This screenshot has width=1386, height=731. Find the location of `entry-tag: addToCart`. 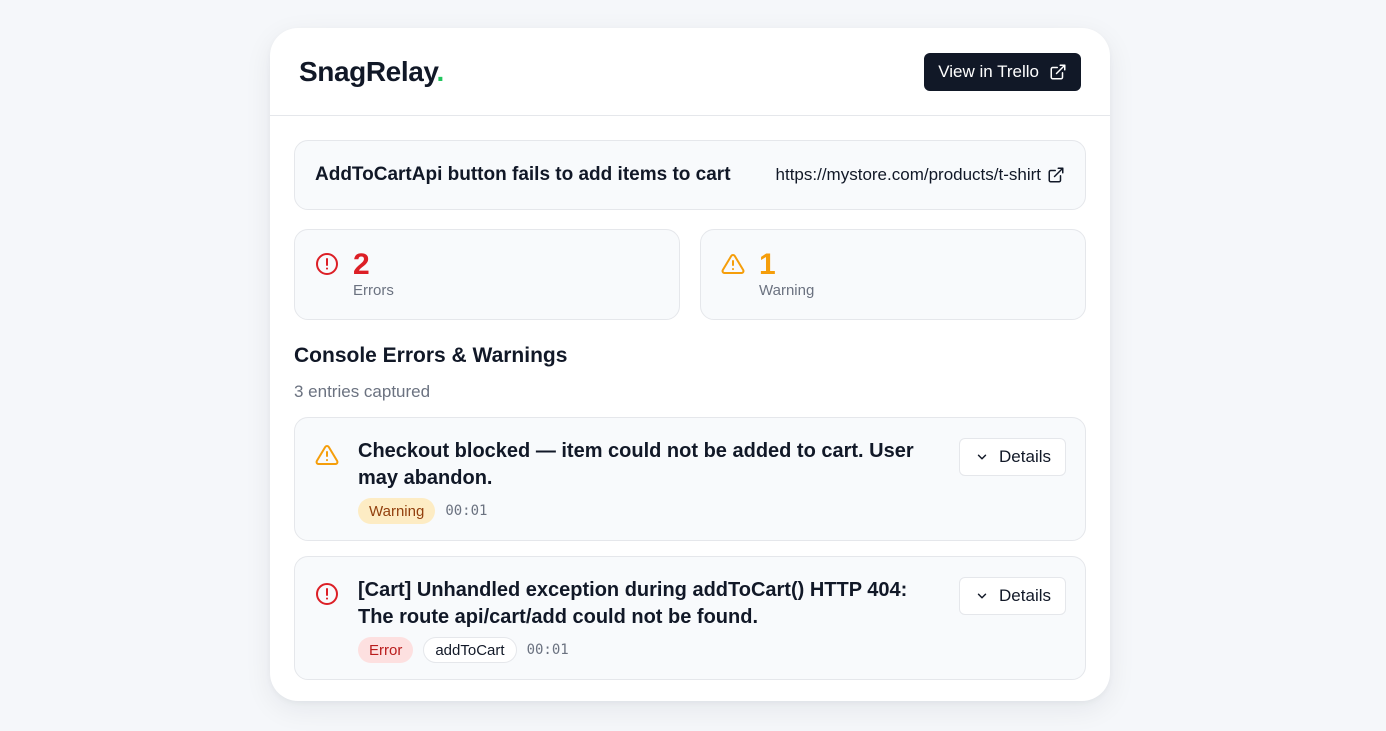

entry-tag: addToCart is located at coordinates (470, 650).